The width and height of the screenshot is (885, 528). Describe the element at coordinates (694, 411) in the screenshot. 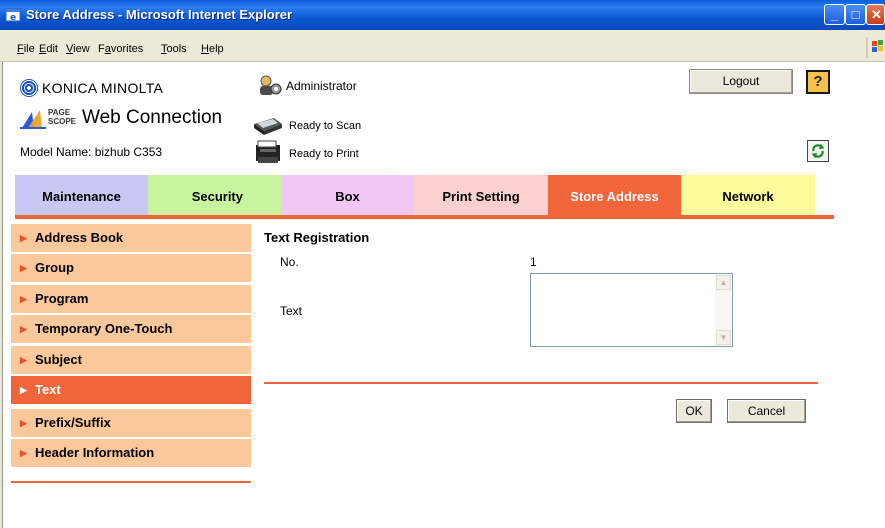

I see `ok-button: OK` at that location.